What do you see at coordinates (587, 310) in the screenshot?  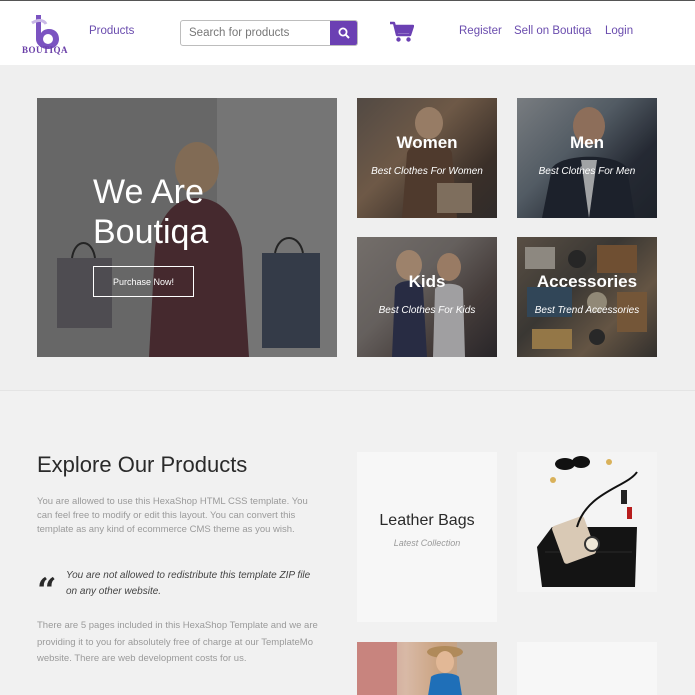 I see `accessories-subtitle: Best Trend Accessories` at bounding box center [587, 310].